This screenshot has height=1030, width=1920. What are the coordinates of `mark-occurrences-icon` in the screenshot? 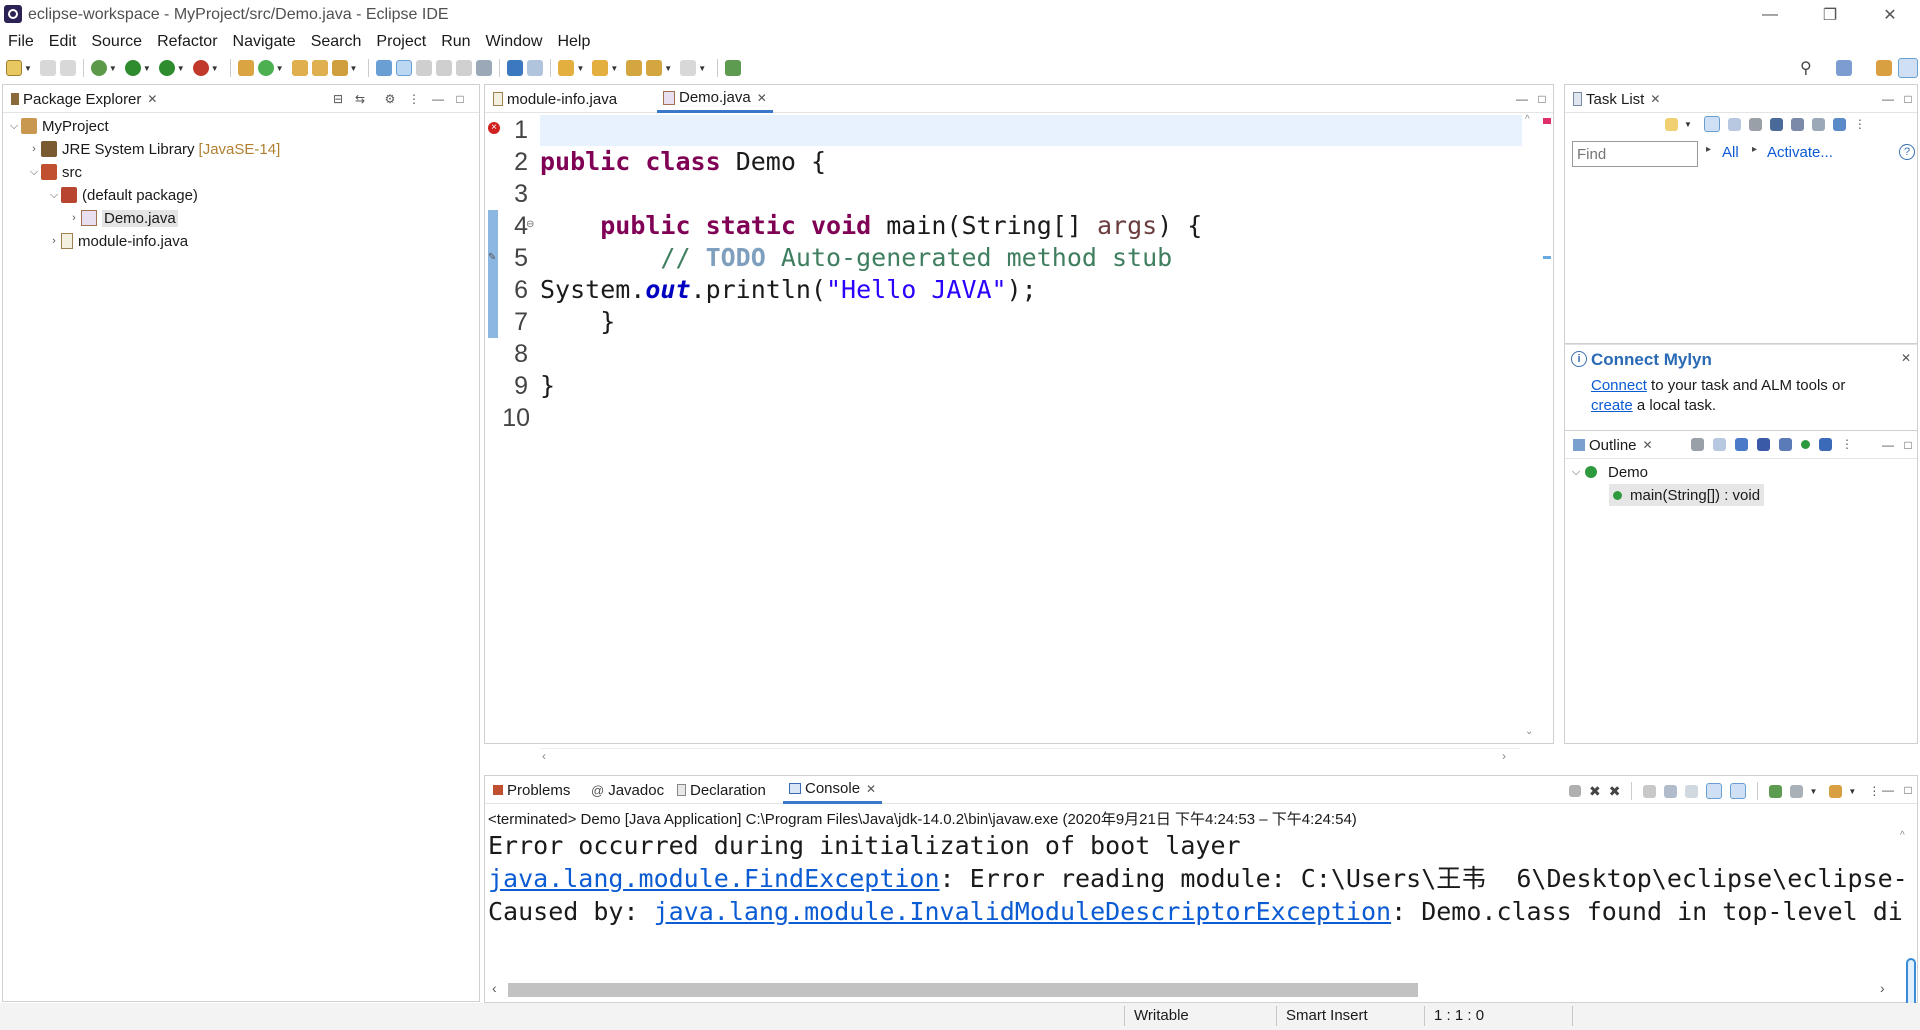 It's located at (384, 68).